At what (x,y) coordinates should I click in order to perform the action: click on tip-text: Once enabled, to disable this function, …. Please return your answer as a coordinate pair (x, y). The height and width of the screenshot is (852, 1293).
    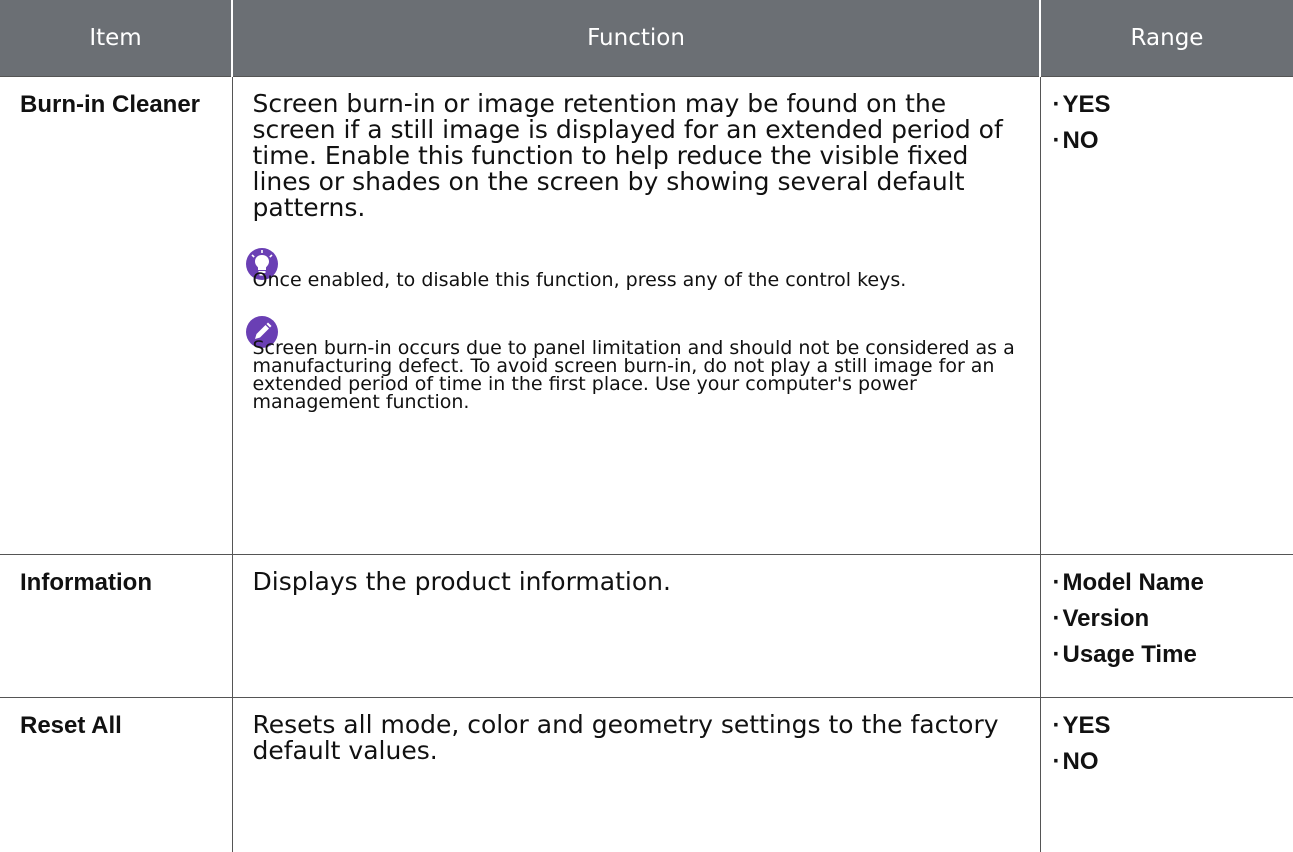
    Looking at the image, I should click on (636, 280).